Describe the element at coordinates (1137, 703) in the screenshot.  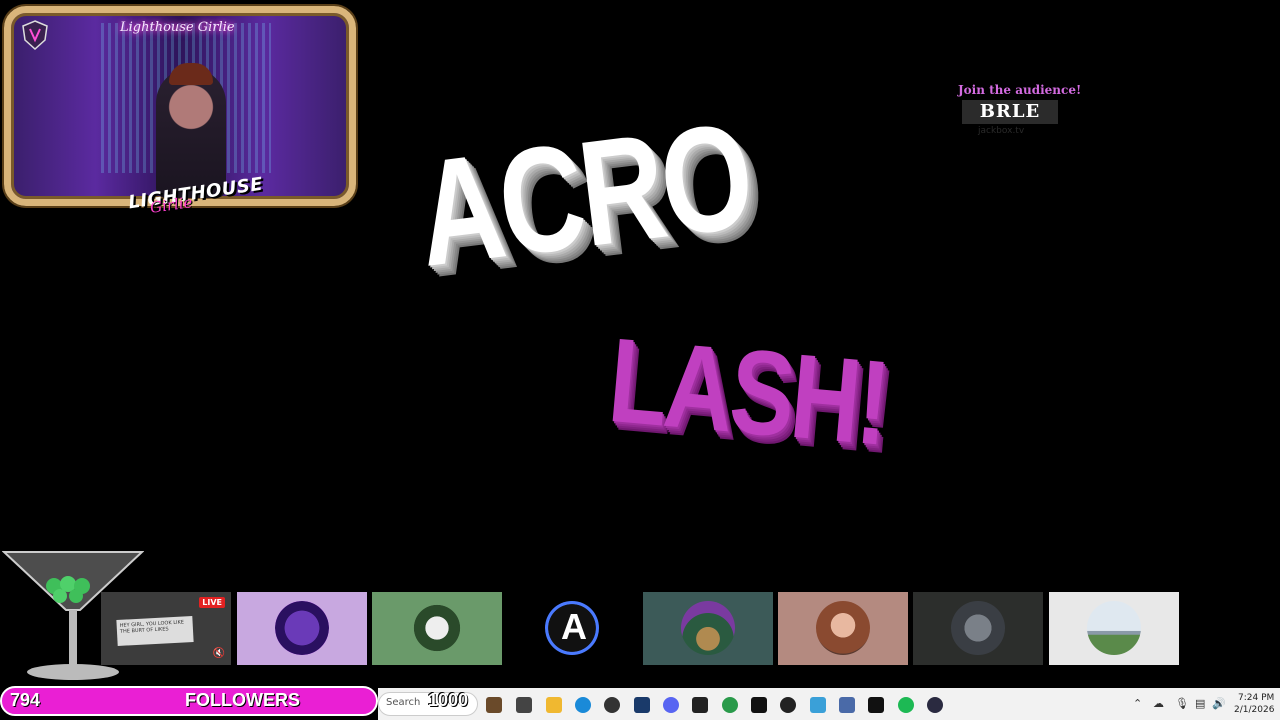
I see `chevron-up-icon: ⌃` at that location.